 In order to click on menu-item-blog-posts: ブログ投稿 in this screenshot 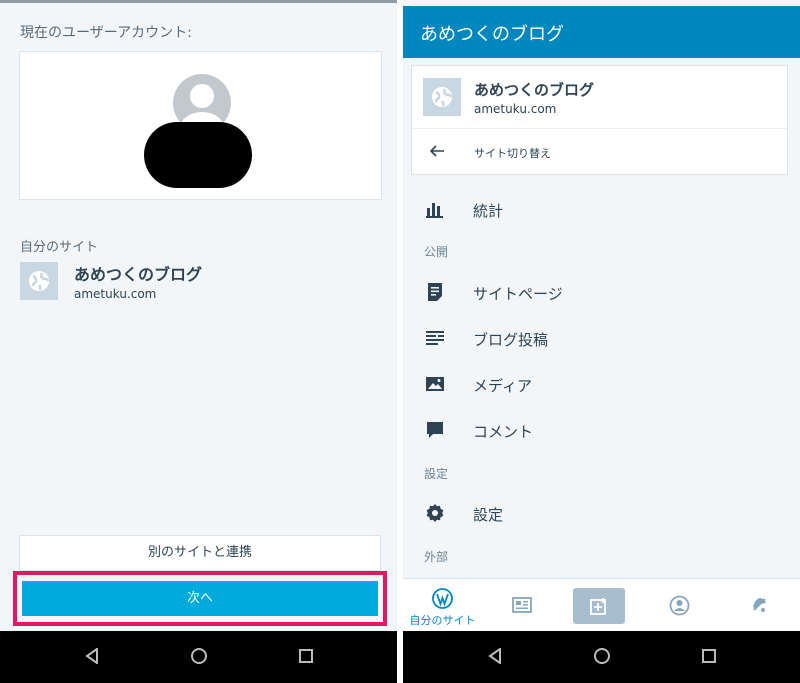, I will do `click(601, 338)`.